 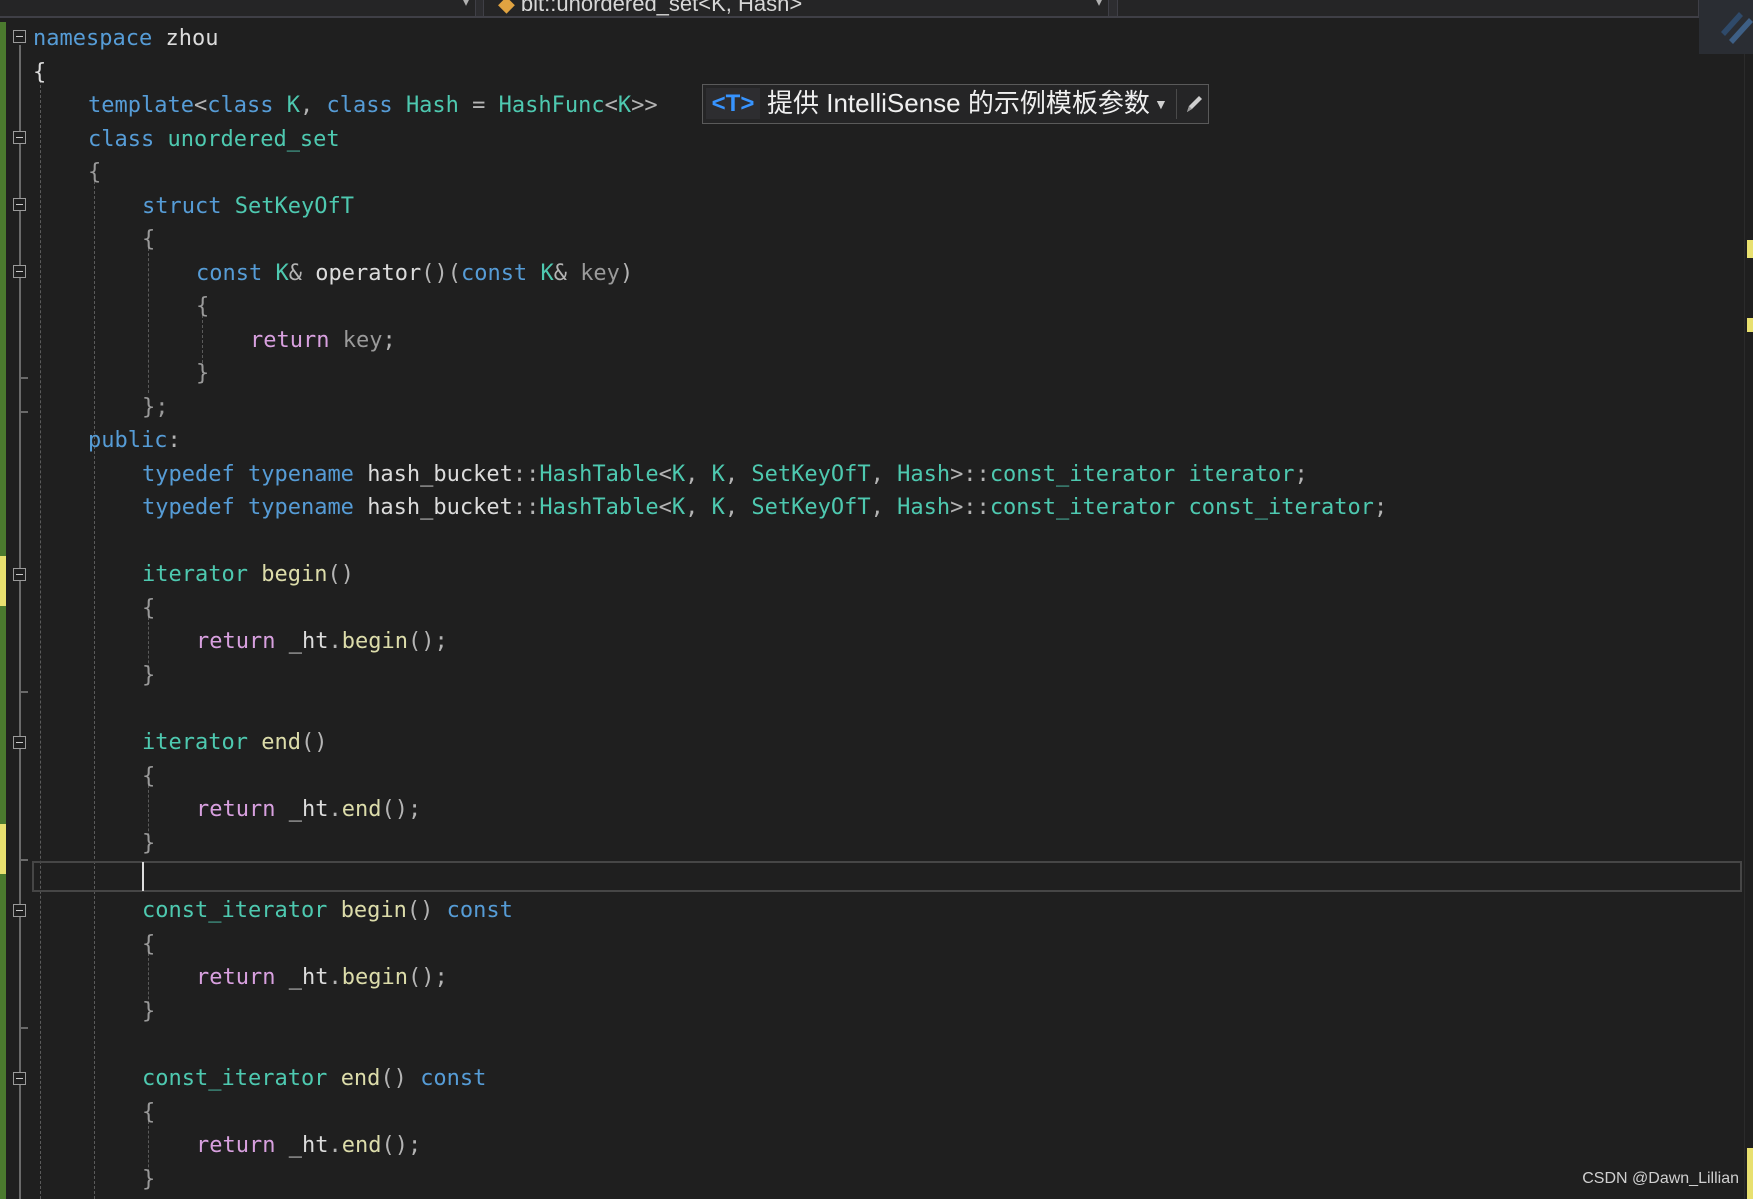 I want to click on hint-separator, so click(x=1176, y=104).